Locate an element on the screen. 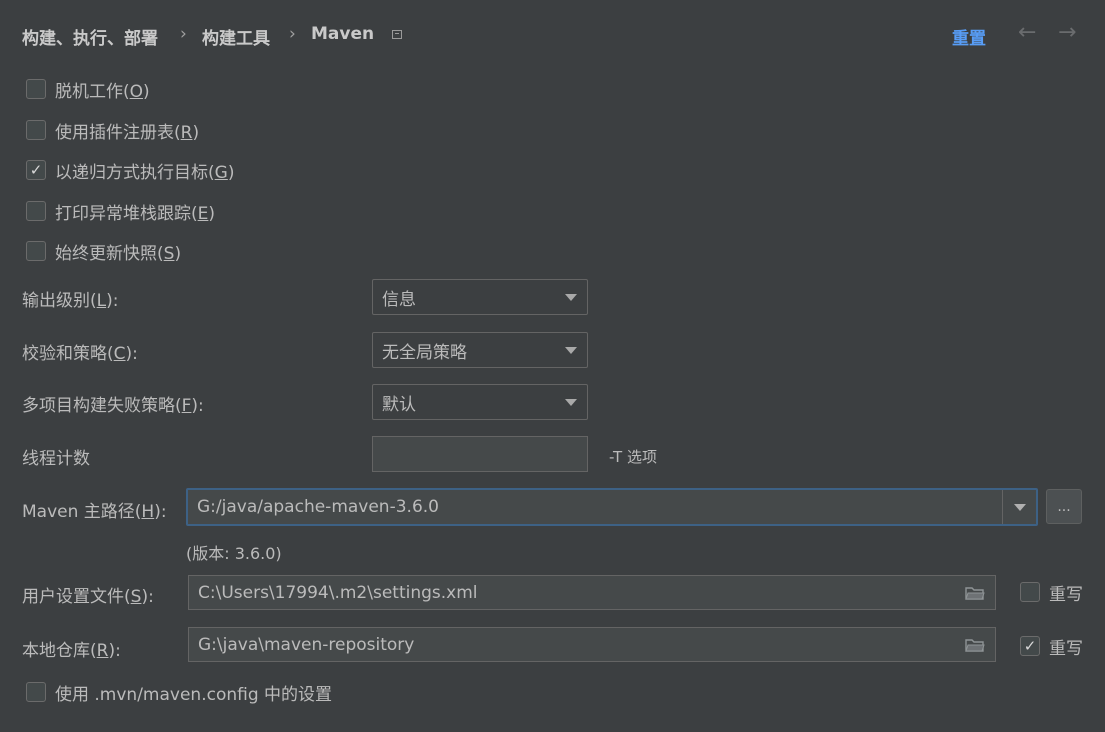 The width and height of the screenshot is (1105, 732). window-icon is located at coordinates (397, 34).